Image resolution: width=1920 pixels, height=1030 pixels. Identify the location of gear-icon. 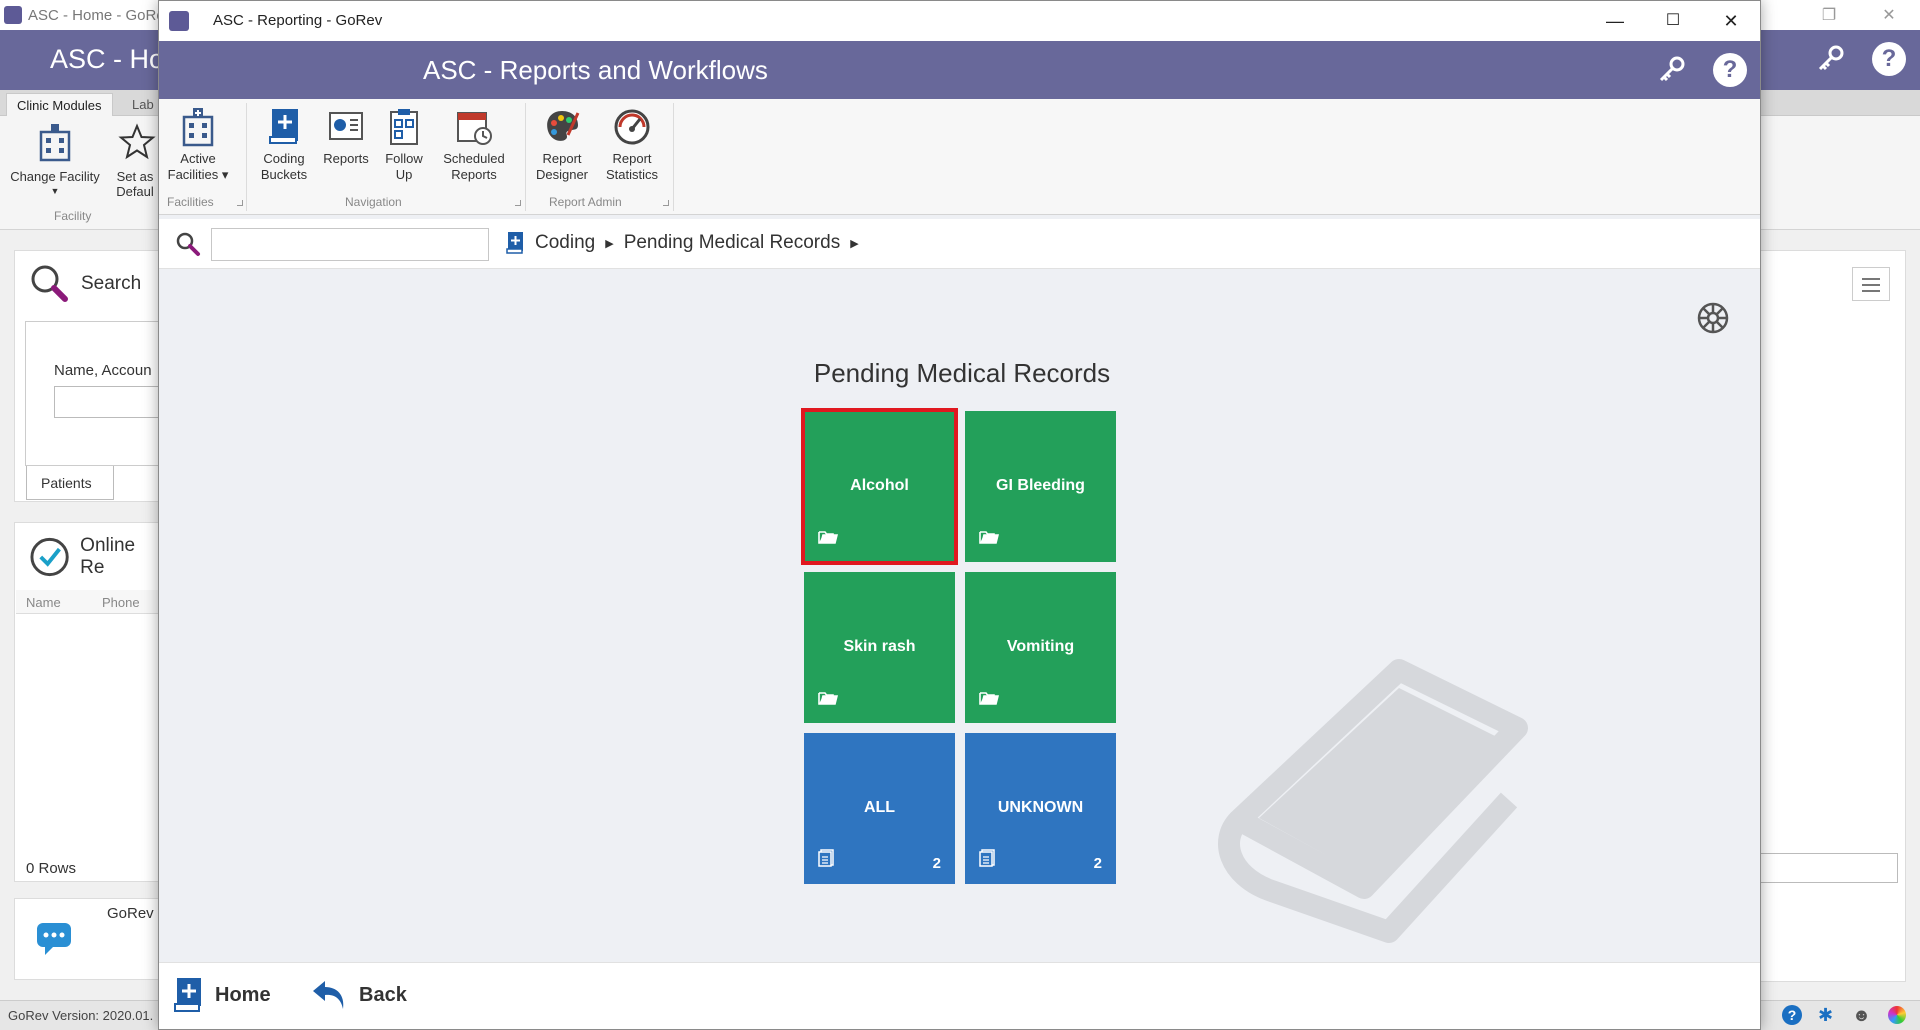
(1713, 318).